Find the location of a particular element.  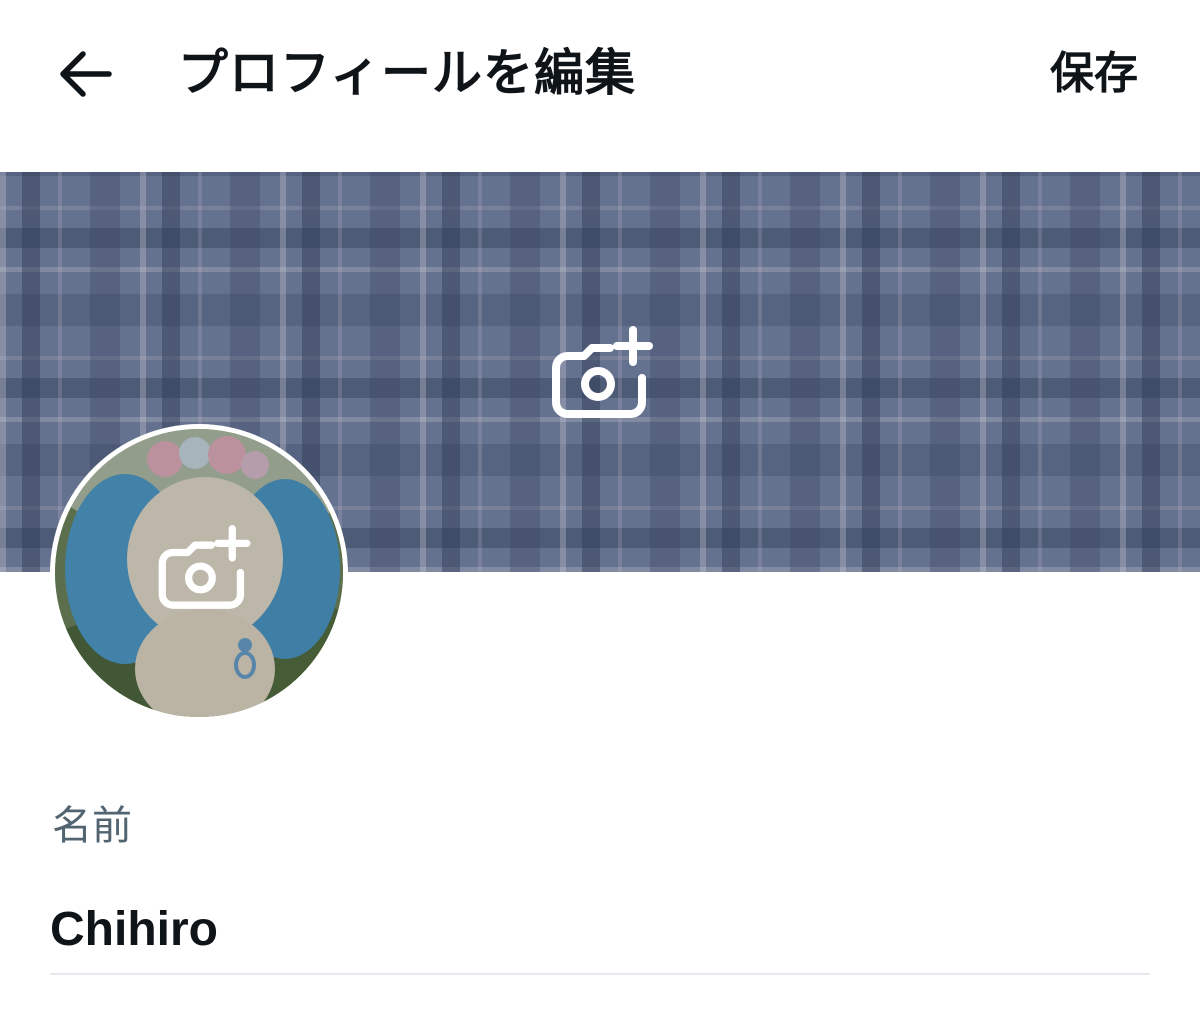

header-bar: プロフィールを編集 保存 is located at coordinates (600, 75).